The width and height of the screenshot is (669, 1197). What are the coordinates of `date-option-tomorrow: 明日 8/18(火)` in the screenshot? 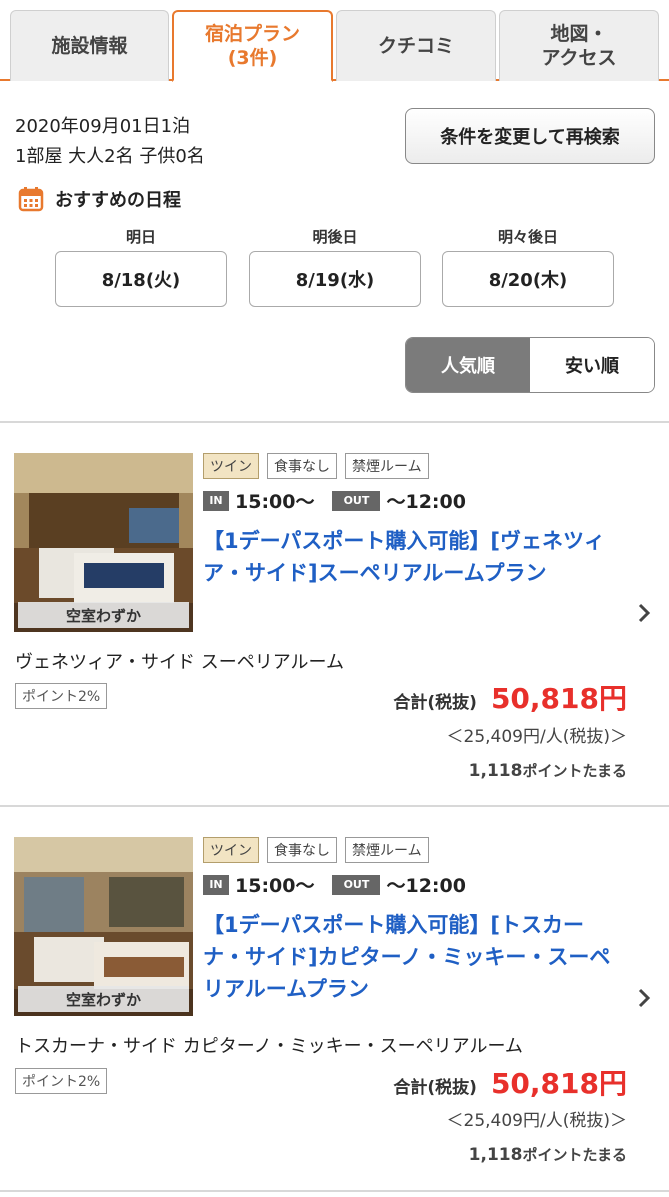 It's located at (141, 266).